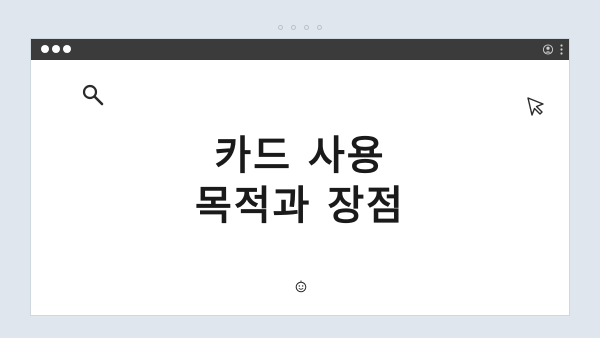 This screenshot has height=338, width=600. What do you see at coordinates (93, 95) in the screenshot?
I see `search-icon` at bounding box center [93, 95].